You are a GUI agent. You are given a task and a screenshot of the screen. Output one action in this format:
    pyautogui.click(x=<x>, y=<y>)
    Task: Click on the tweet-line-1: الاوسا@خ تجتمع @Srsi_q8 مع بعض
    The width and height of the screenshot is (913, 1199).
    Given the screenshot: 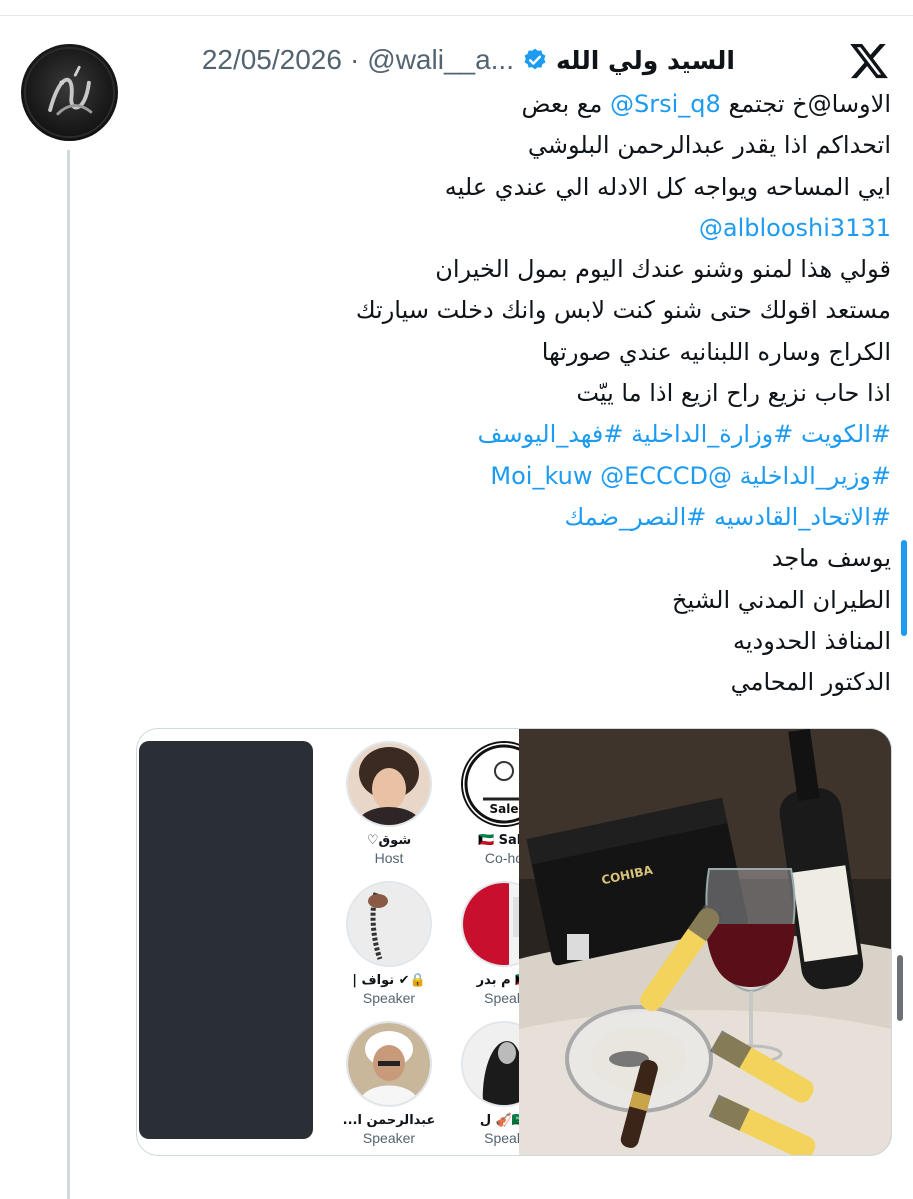 What is the action you would take?
    pyautogui.click(x=531, y=104)
    